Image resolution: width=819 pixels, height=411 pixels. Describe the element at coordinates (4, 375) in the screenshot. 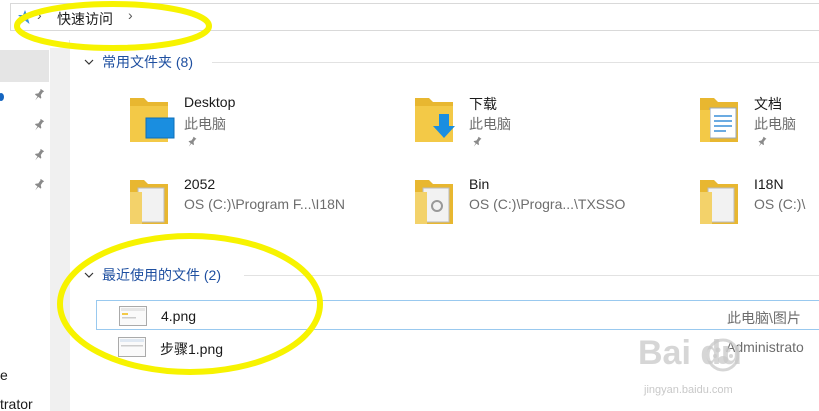

I see `nav-item-label: e` at that location.